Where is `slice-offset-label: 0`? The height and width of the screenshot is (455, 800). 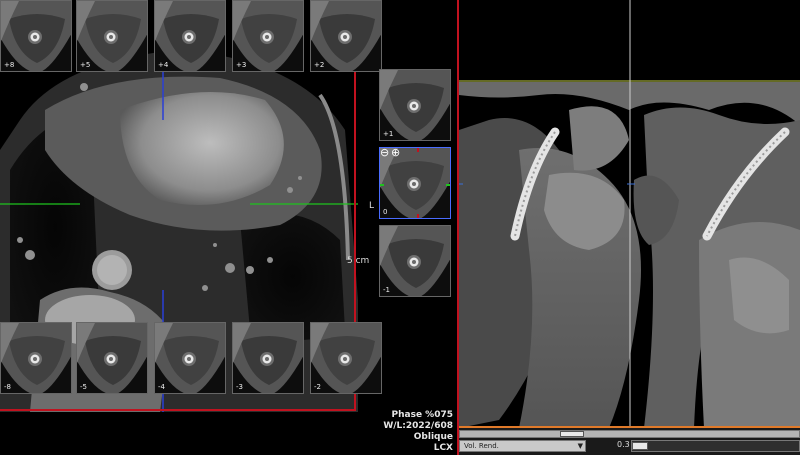 slice-offset-label: 0 is located at coordinates (385, 212).